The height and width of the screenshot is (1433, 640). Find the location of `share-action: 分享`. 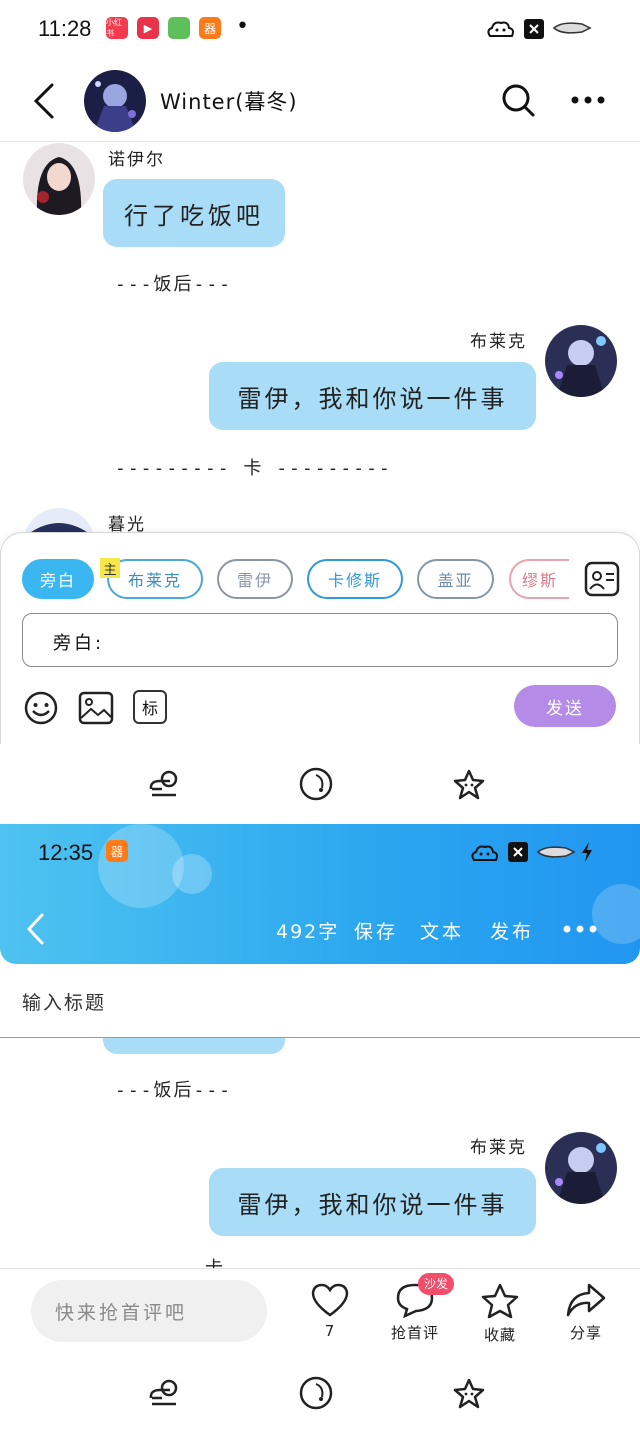

share-action: 分享 is located at coordinates (586, 1312).